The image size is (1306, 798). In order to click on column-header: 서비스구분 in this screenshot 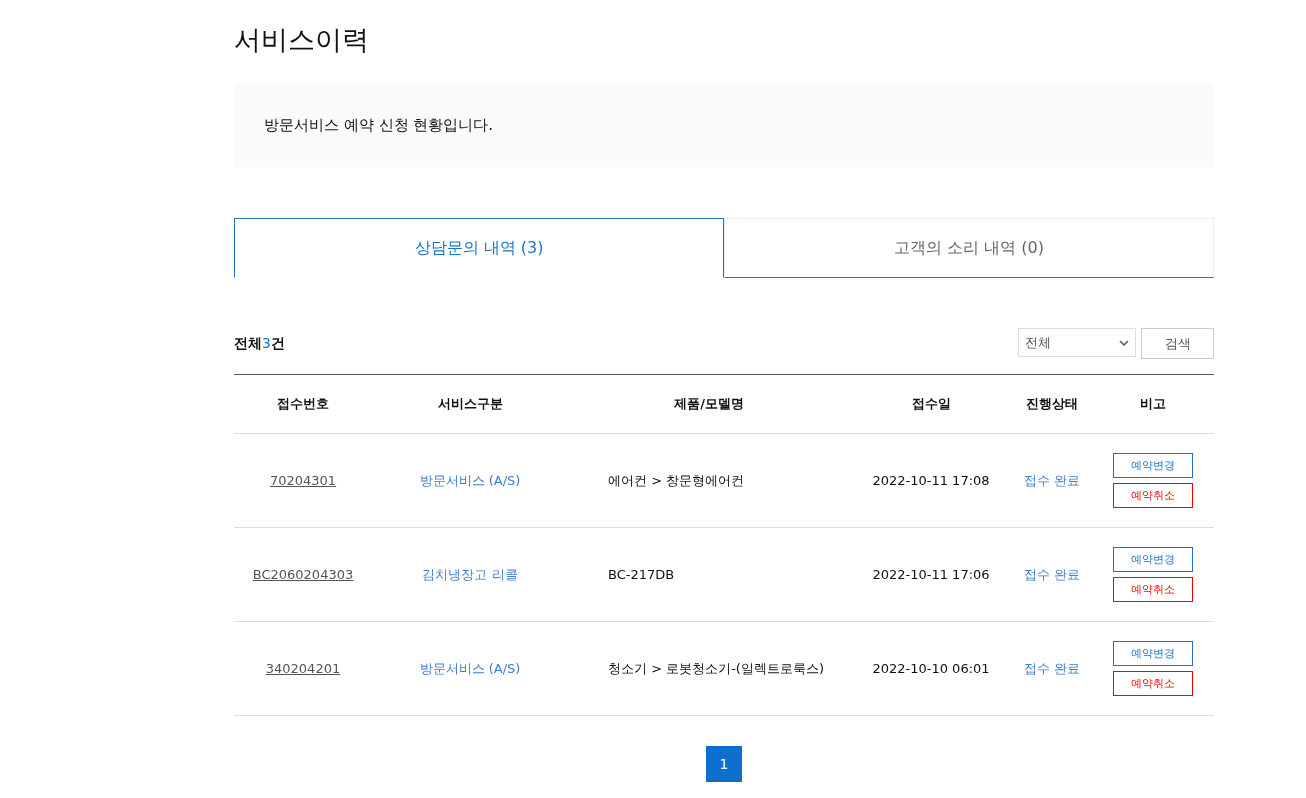, I will do `click(470, 403)`.